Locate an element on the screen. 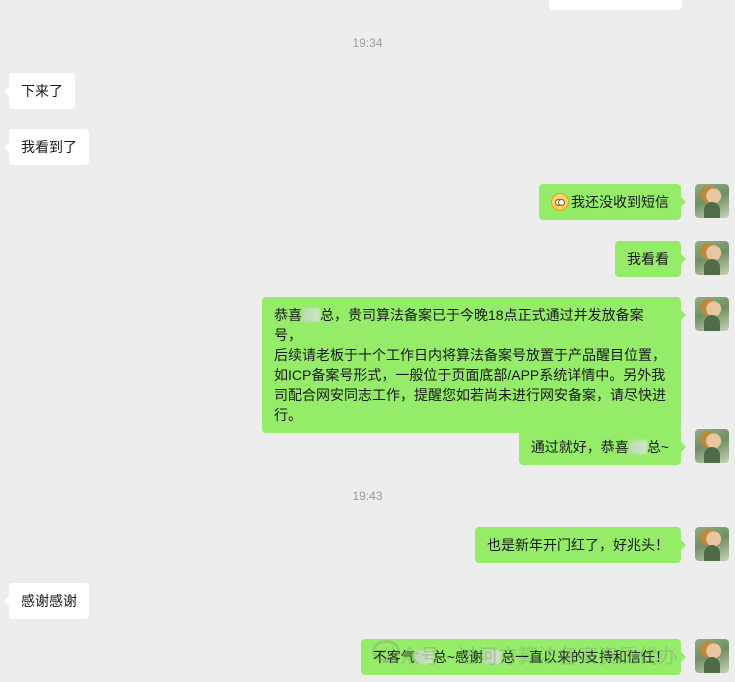 Image resolution: width=735 pixels, height=682 pixels. timestamp: 19:43 is located at coordinates (367, 496).